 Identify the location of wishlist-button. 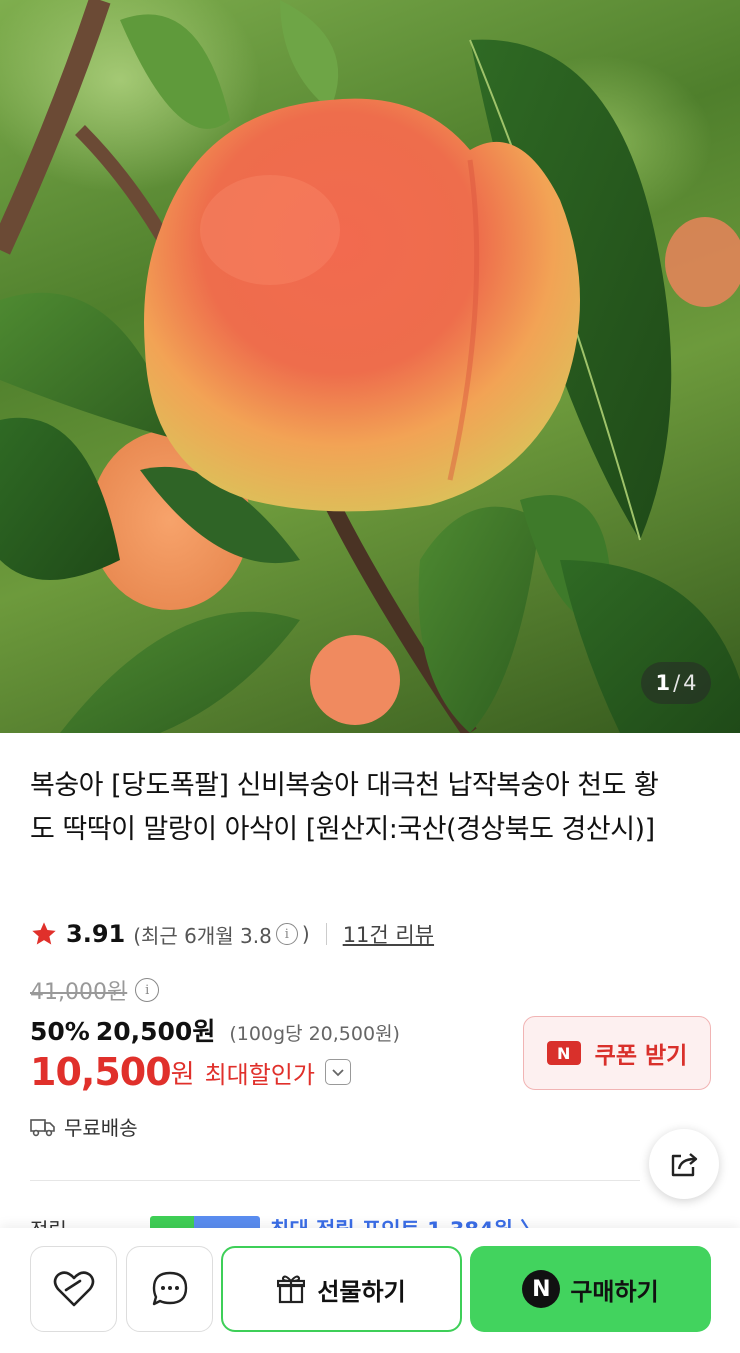
(73, 1289).